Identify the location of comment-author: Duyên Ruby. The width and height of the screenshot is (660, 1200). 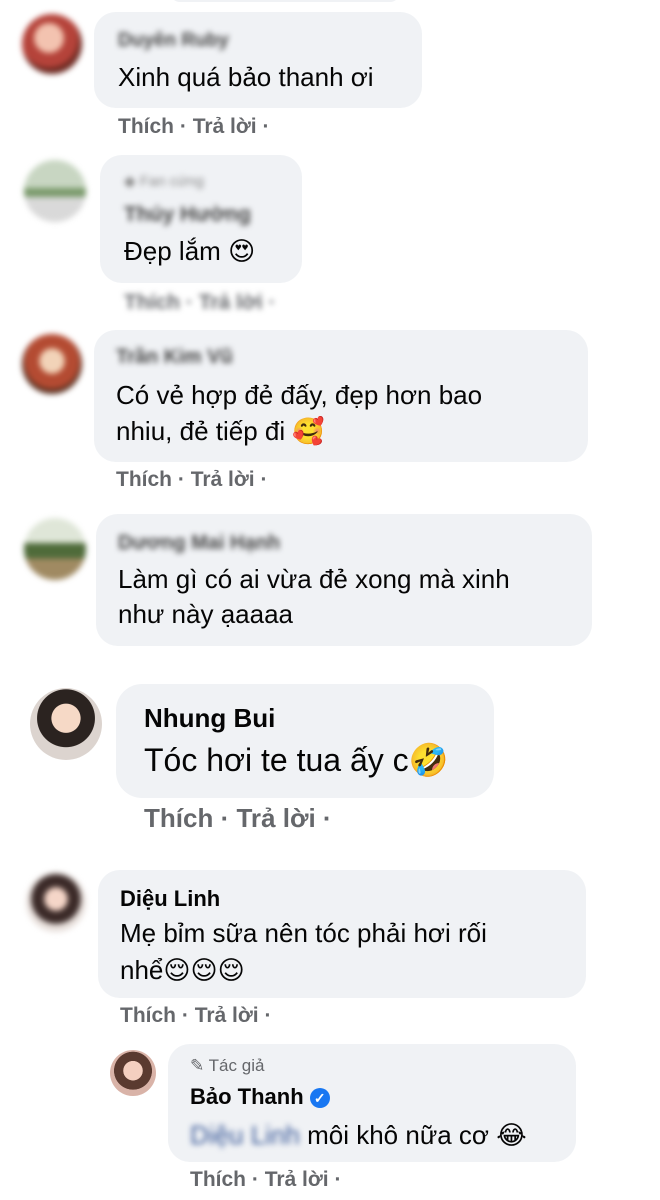
(173, 41).